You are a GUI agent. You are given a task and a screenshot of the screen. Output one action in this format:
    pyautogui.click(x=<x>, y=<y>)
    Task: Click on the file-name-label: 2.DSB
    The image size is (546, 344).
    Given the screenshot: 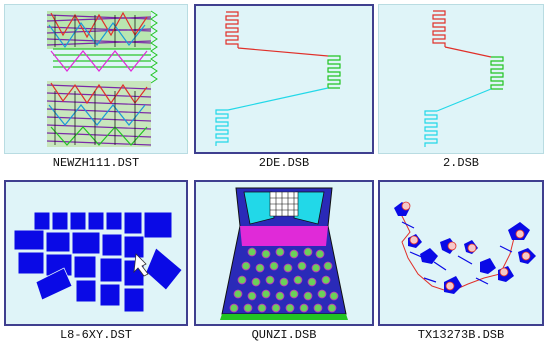 What is the action you would take?
    pyautogui.click(x=460, y=163)
    